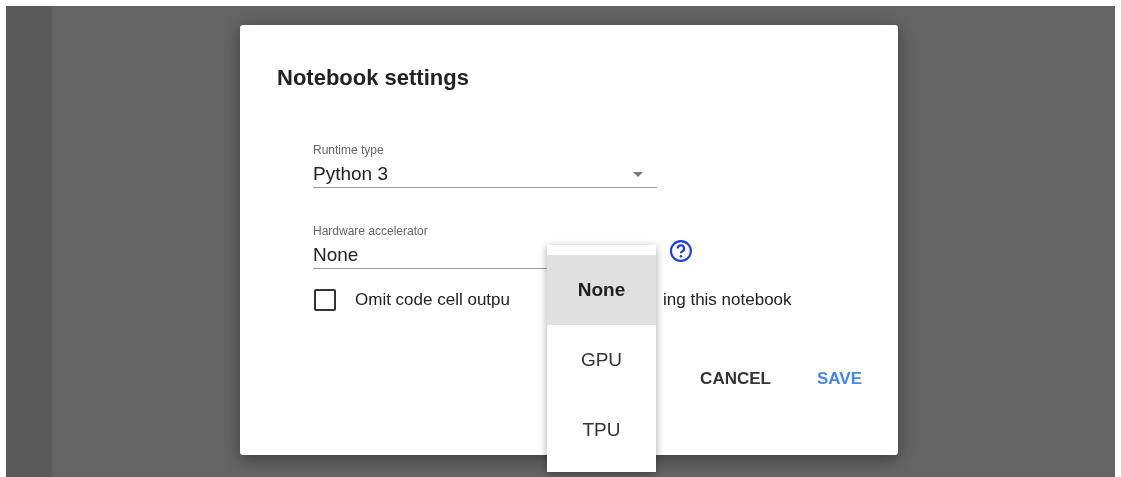  What do you see at coordinates (485, 172) in the screenshot?
I see `runtime-type-select: Python 3` at bounding box center [485, 172].